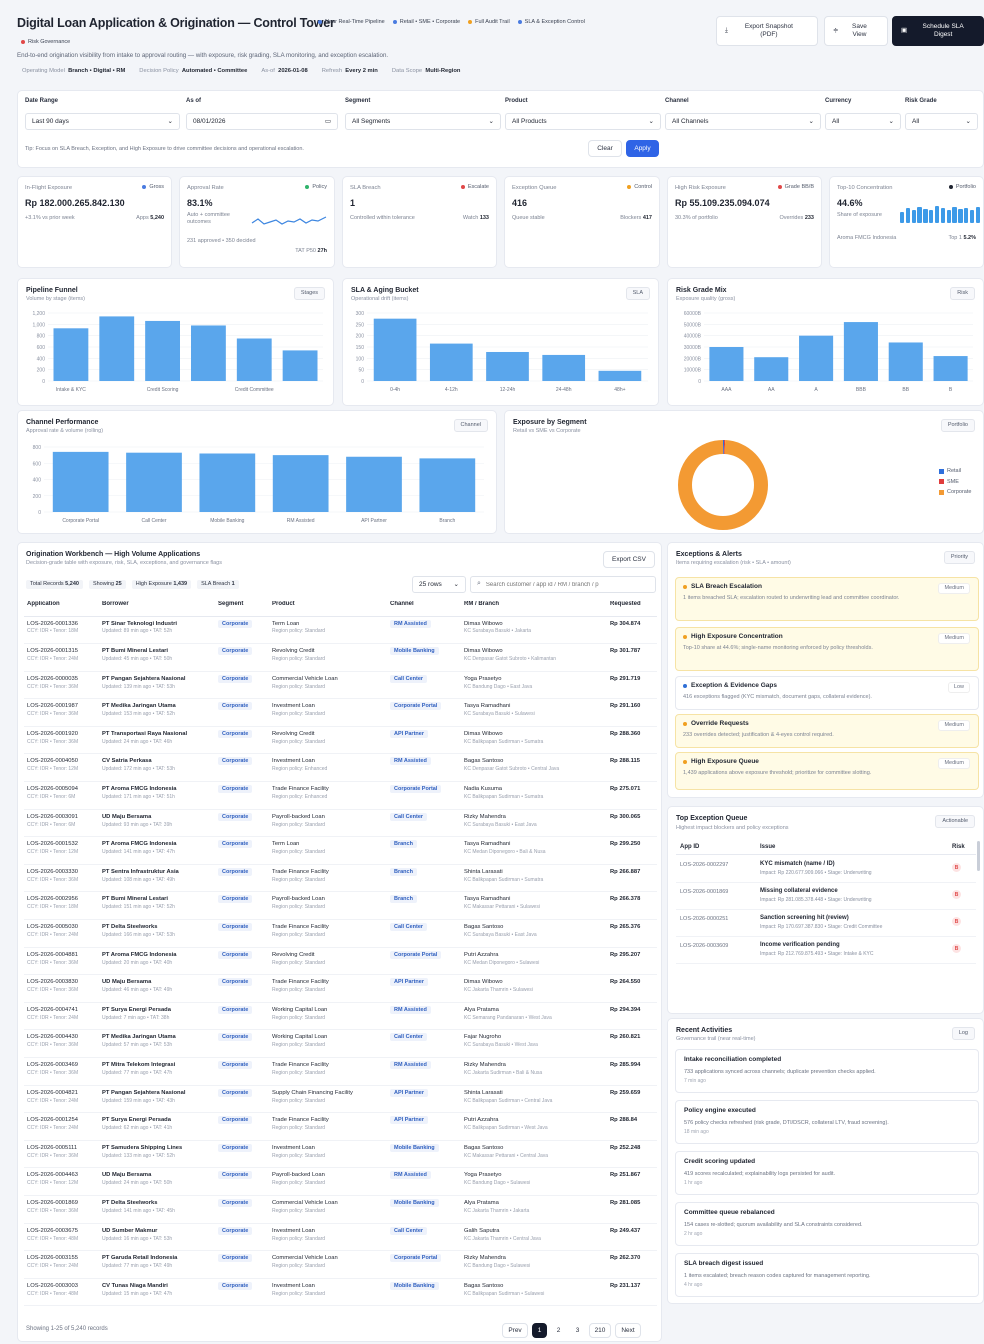  What do you see at coordinates (558, 1330) in the screenshot?
I see `page-2-button: 2` at bounding box center [558, 1330].